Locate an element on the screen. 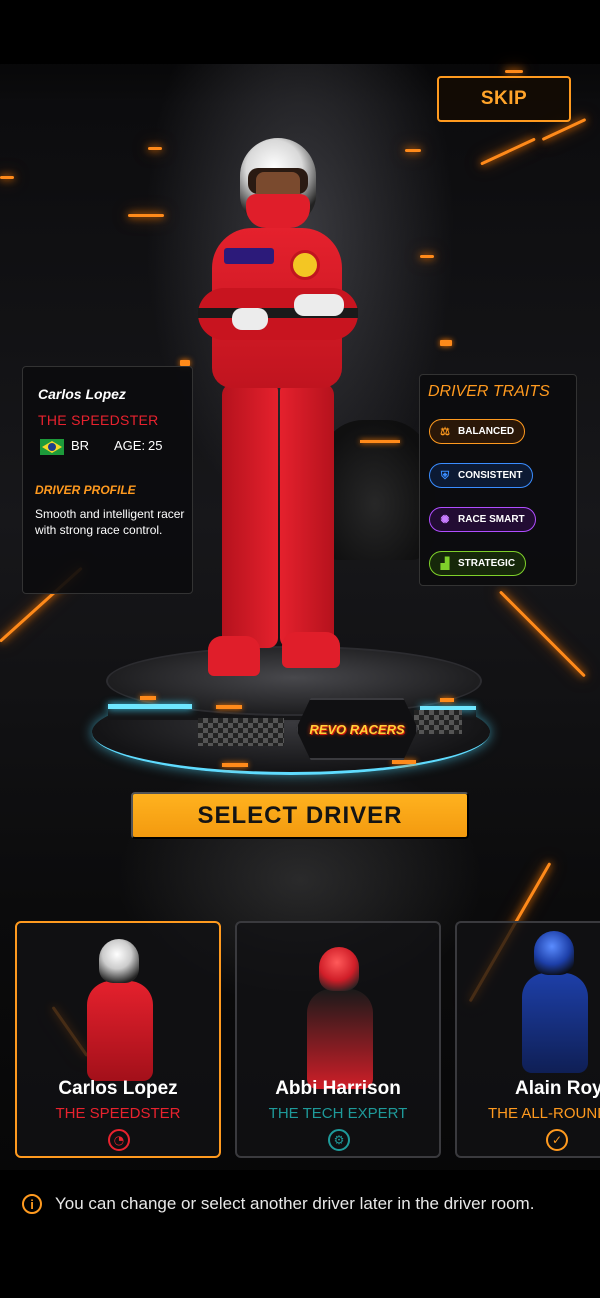 The width and height of the screenshot is (600, 1298). sponsor-patch is located at coordinates (249, 256).